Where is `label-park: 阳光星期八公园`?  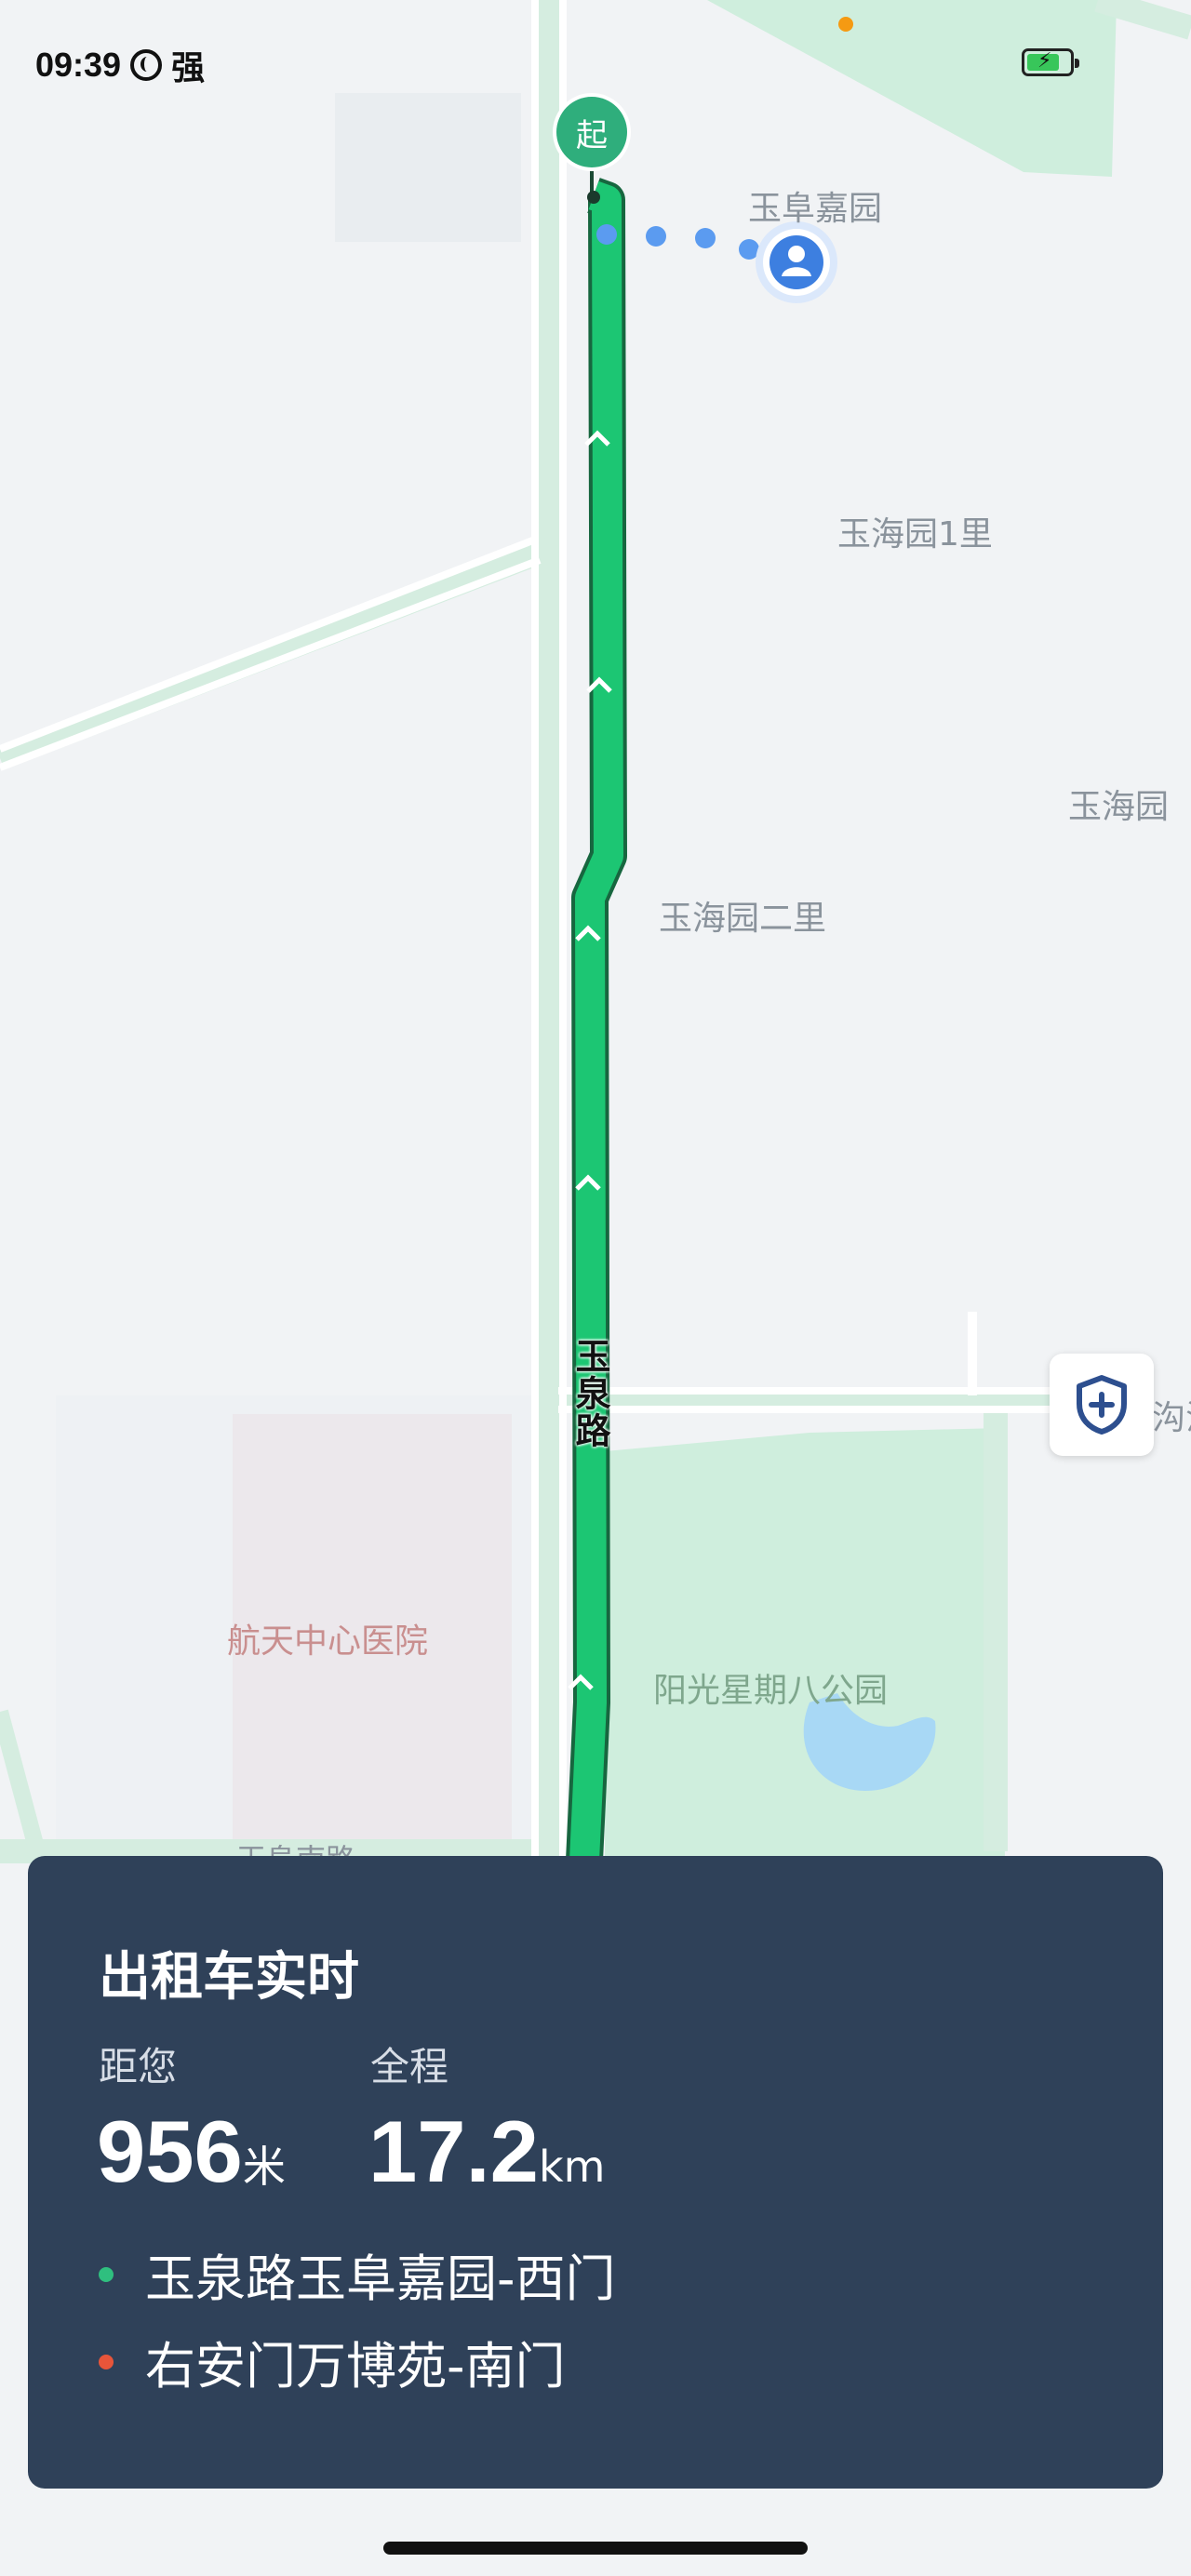
label-park: 阳光星期八公园 is located at coordinates (771, 1691).